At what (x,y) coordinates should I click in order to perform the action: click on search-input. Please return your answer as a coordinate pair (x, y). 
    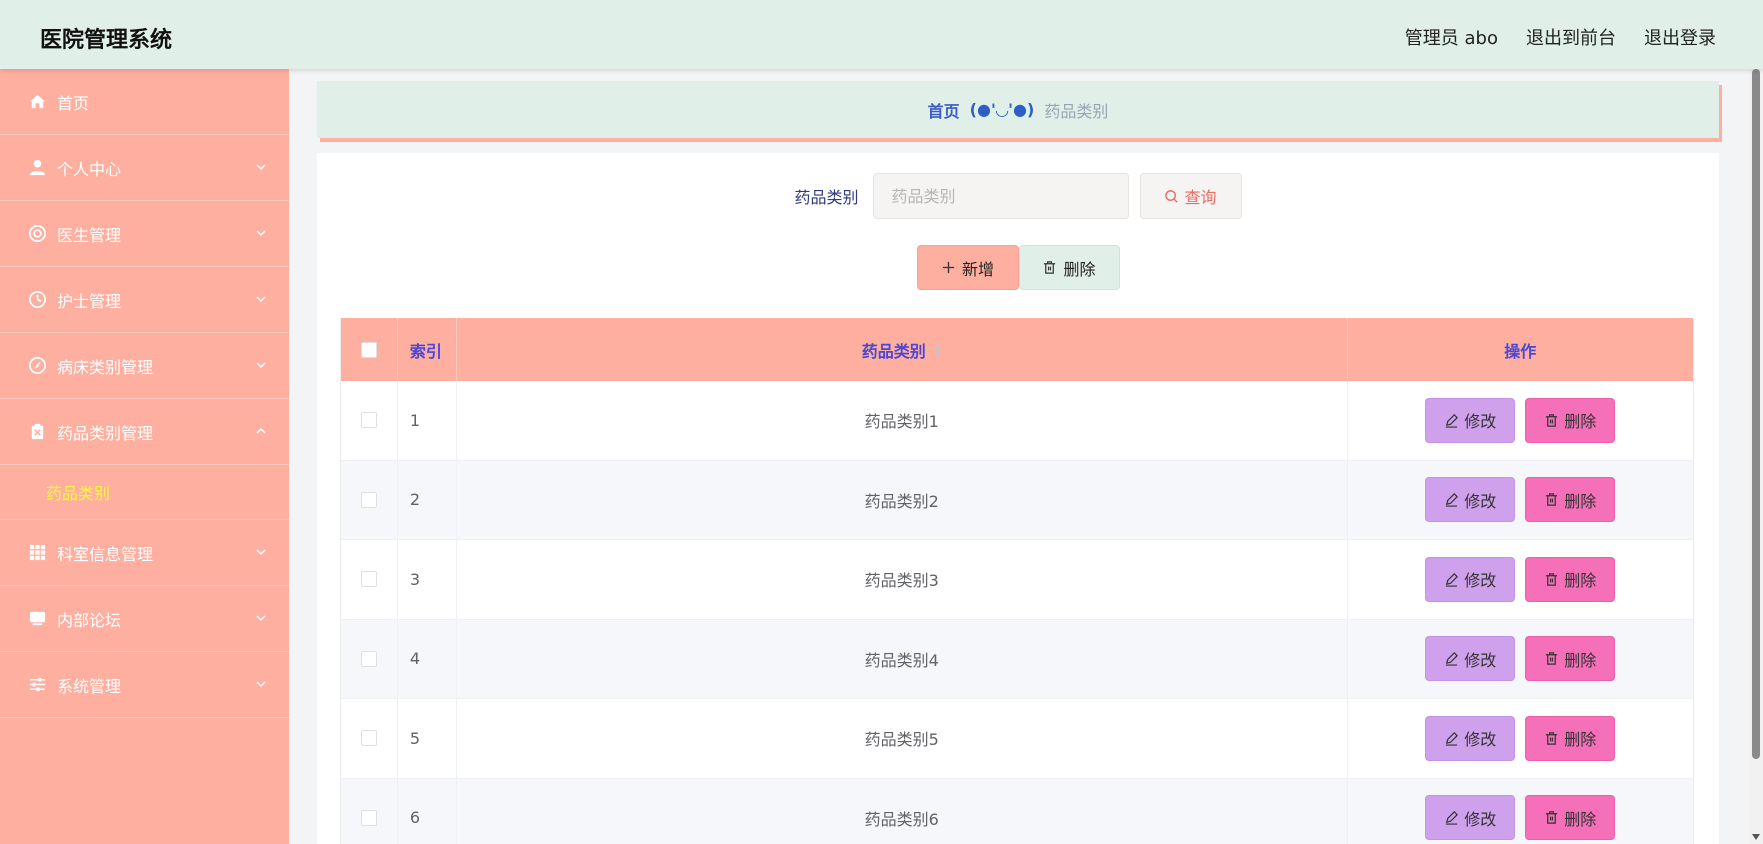
    Looking at the image, I should click on (1000, 196).